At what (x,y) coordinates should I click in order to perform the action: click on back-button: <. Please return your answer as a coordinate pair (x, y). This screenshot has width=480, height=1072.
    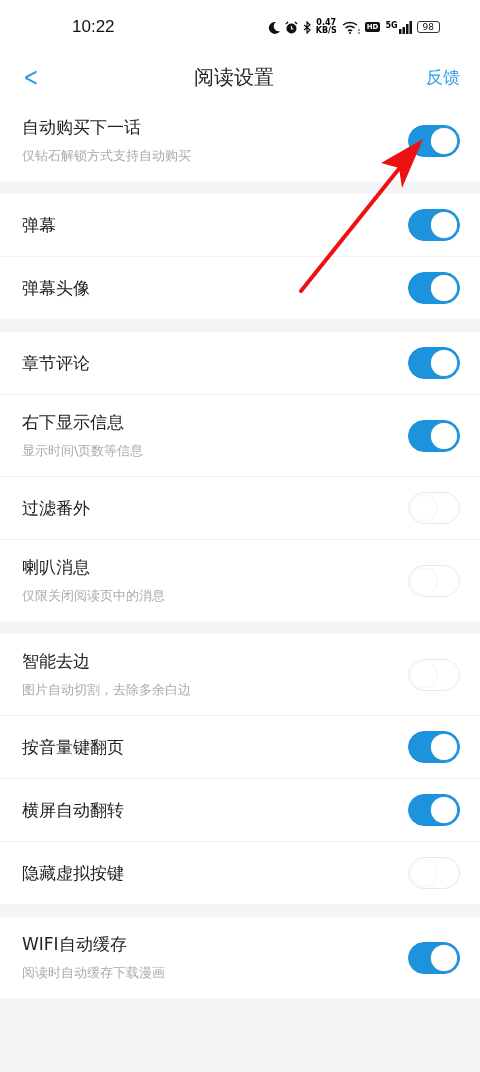
    Looking at the image, I should click on (31, 77).